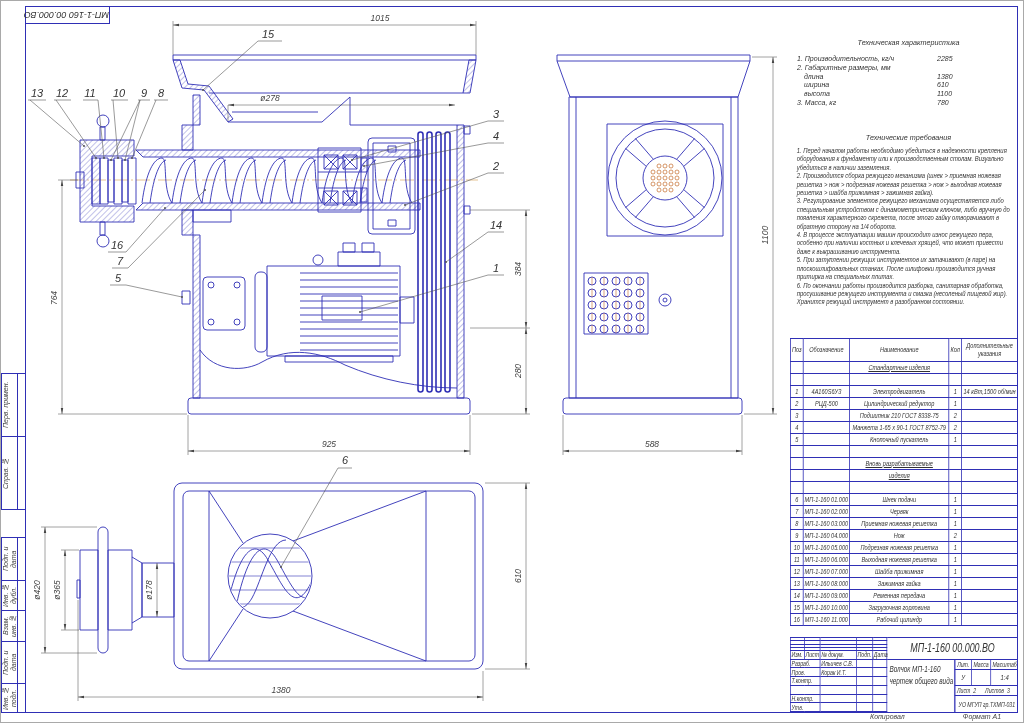 The width and height of the screenshot is (1024, 723). I want to click on cuff-seal, so click(364, 180).